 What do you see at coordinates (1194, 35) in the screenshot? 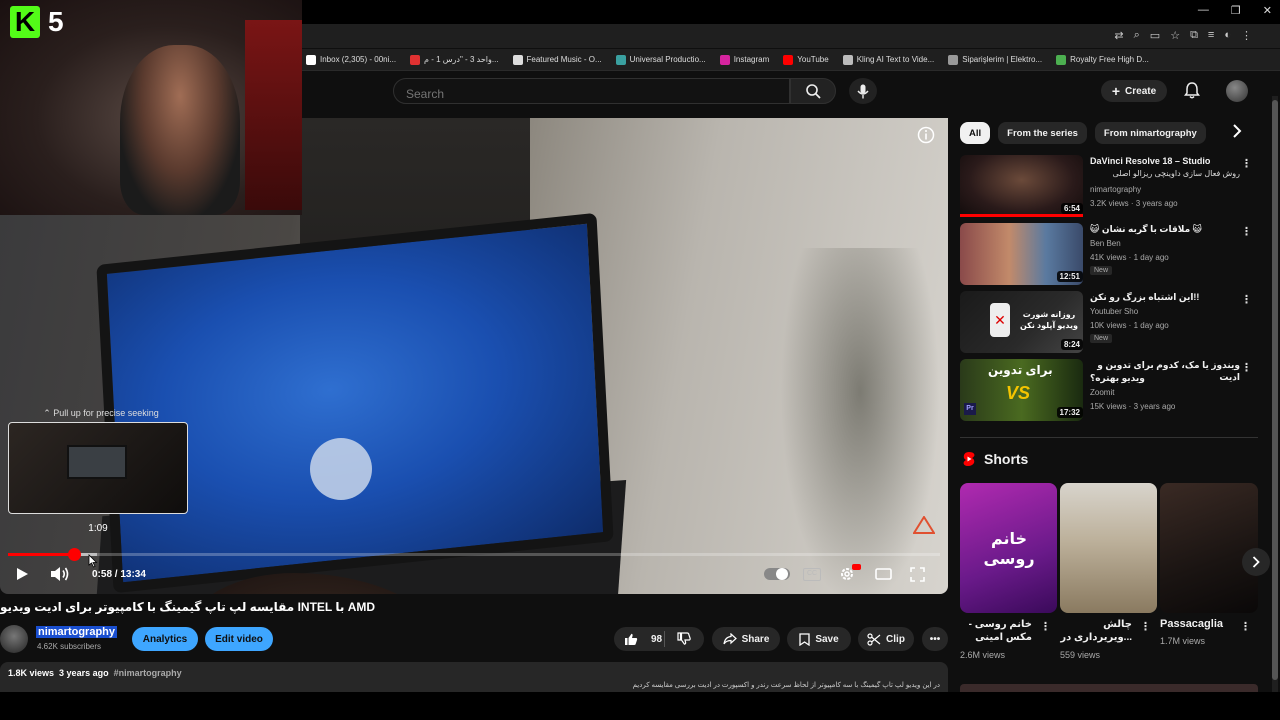
I see `extensions-icon: ⧉` at bounding box center [1194, 35].